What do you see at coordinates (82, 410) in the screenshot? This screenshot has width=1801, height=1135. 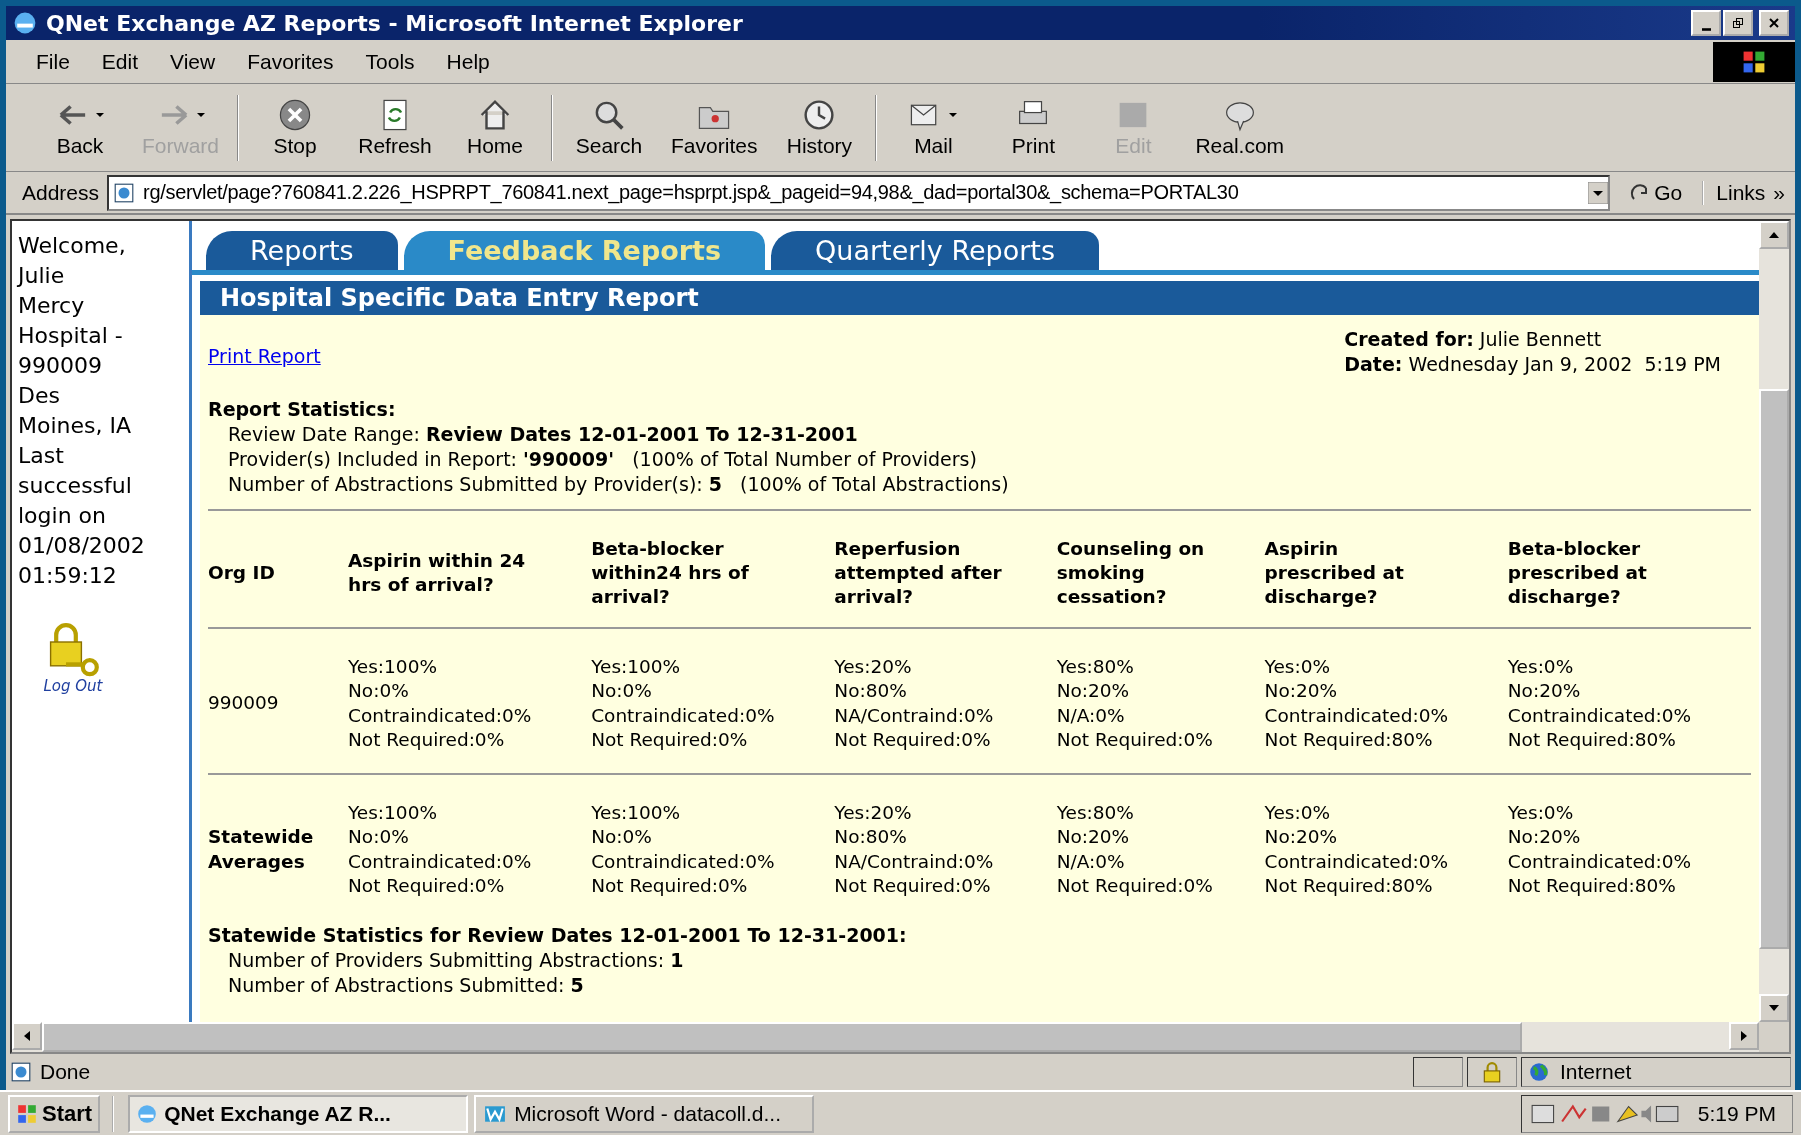 I see `welcome-text: Welcome, Julie Mercy Hospital - 990009 Des Moines, IA Last successful login on 01/08/2002 01:59:12` at bounding box center [82, 410].